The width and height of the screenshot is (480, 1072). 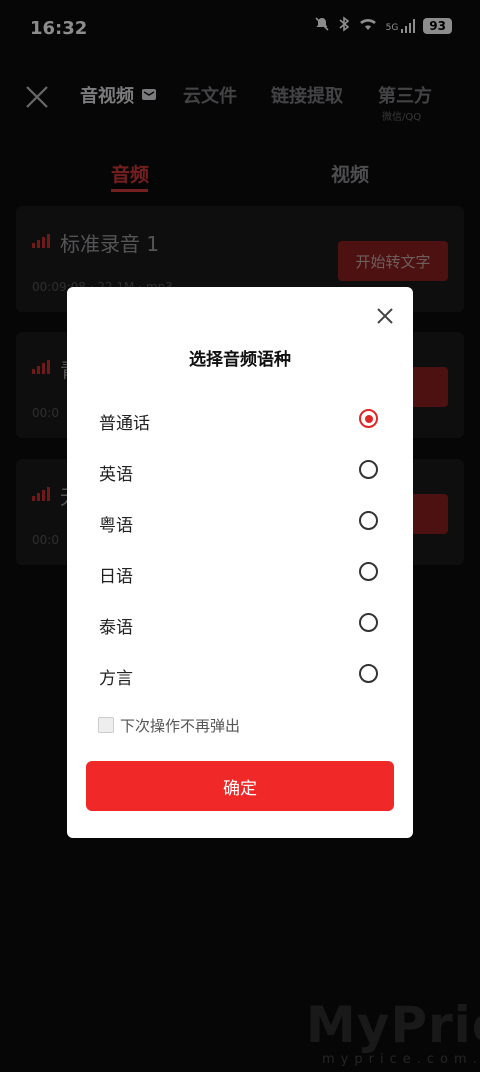 I want to click on option-label: 方言, so click(x=116, y=679).